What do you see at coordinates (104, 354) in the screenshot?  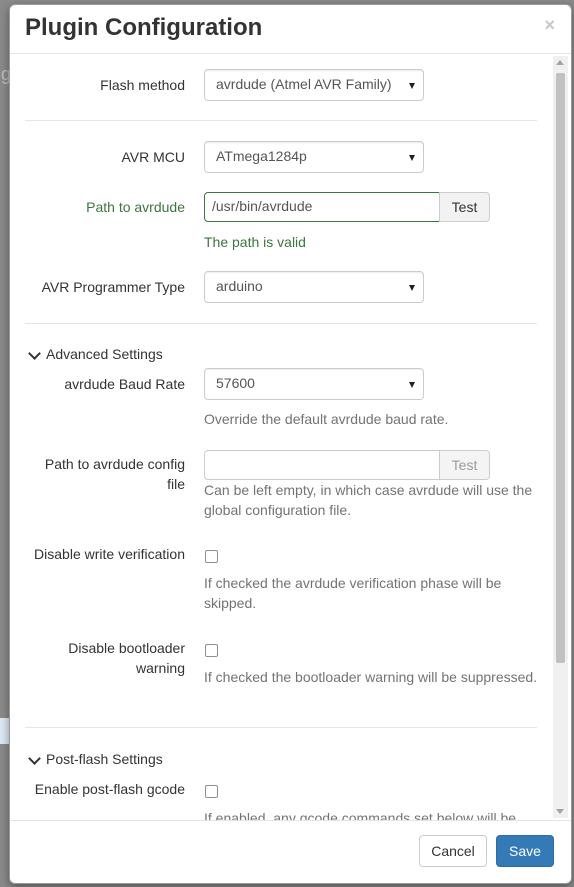 I see `advanced-settings-title: Advanced Settings` at bounding box center [104, 354].